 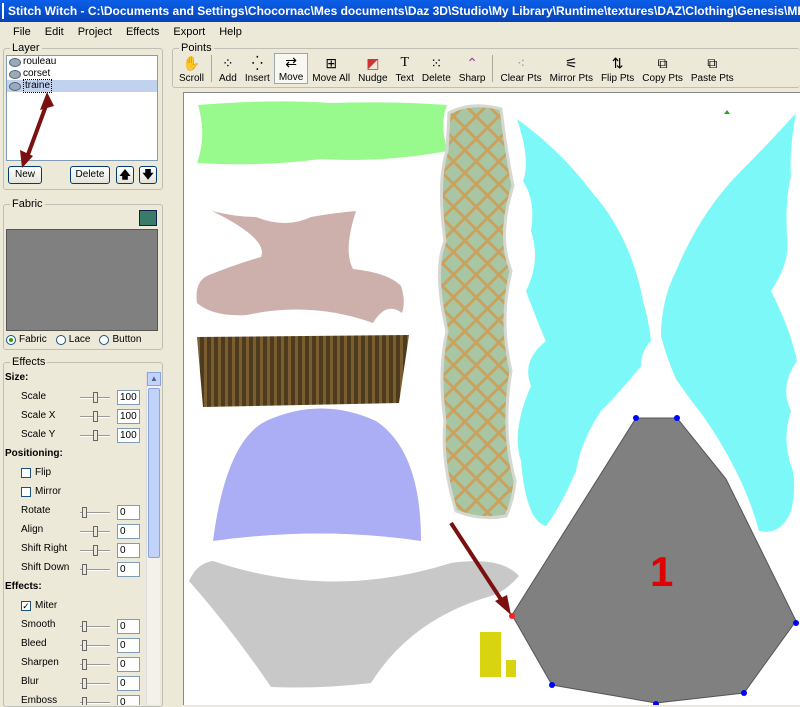 I want to click on delete-layer-button: Delete, so click(x=90, y=175).